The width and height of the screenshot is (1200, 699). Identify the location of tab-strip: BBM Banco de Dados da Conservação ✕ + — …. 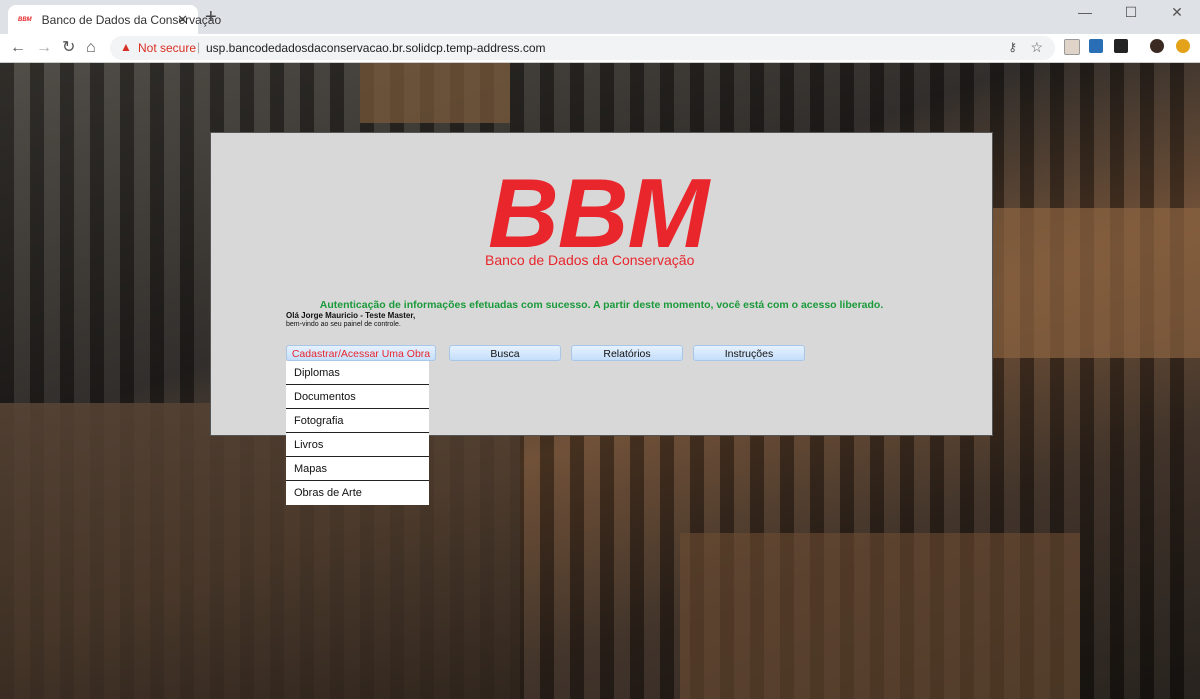
(600, 17).